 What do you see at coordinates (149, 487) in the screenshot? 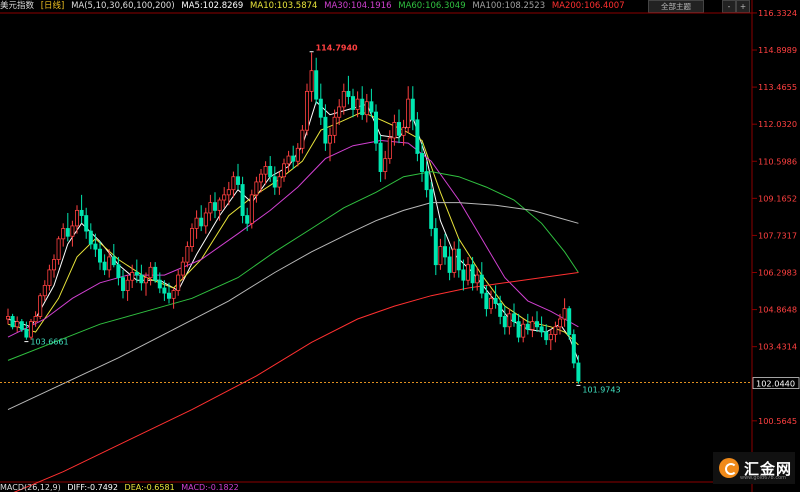
I see `macd-dea: DEA:-0.6581` at bounding box center [149, 487].